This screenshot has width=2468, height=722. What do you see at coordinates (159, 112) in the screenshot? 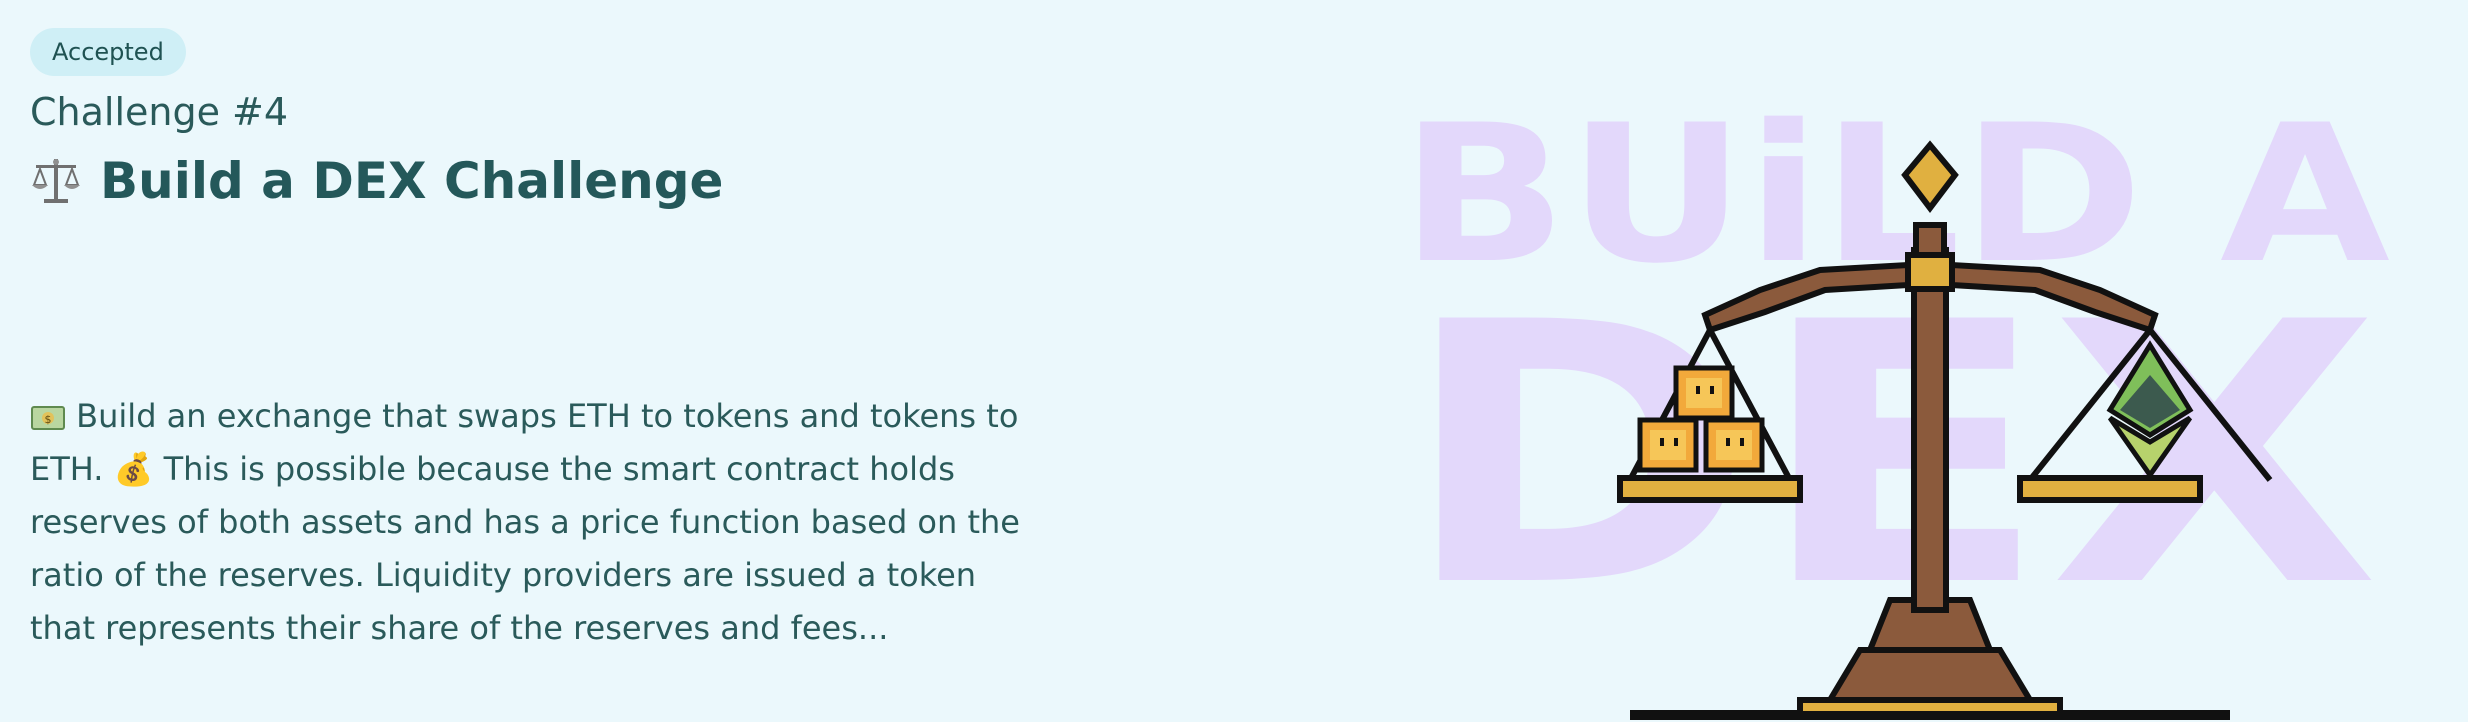
I see `challenge-number: Challenge #4` at bounding box center [159, 112].